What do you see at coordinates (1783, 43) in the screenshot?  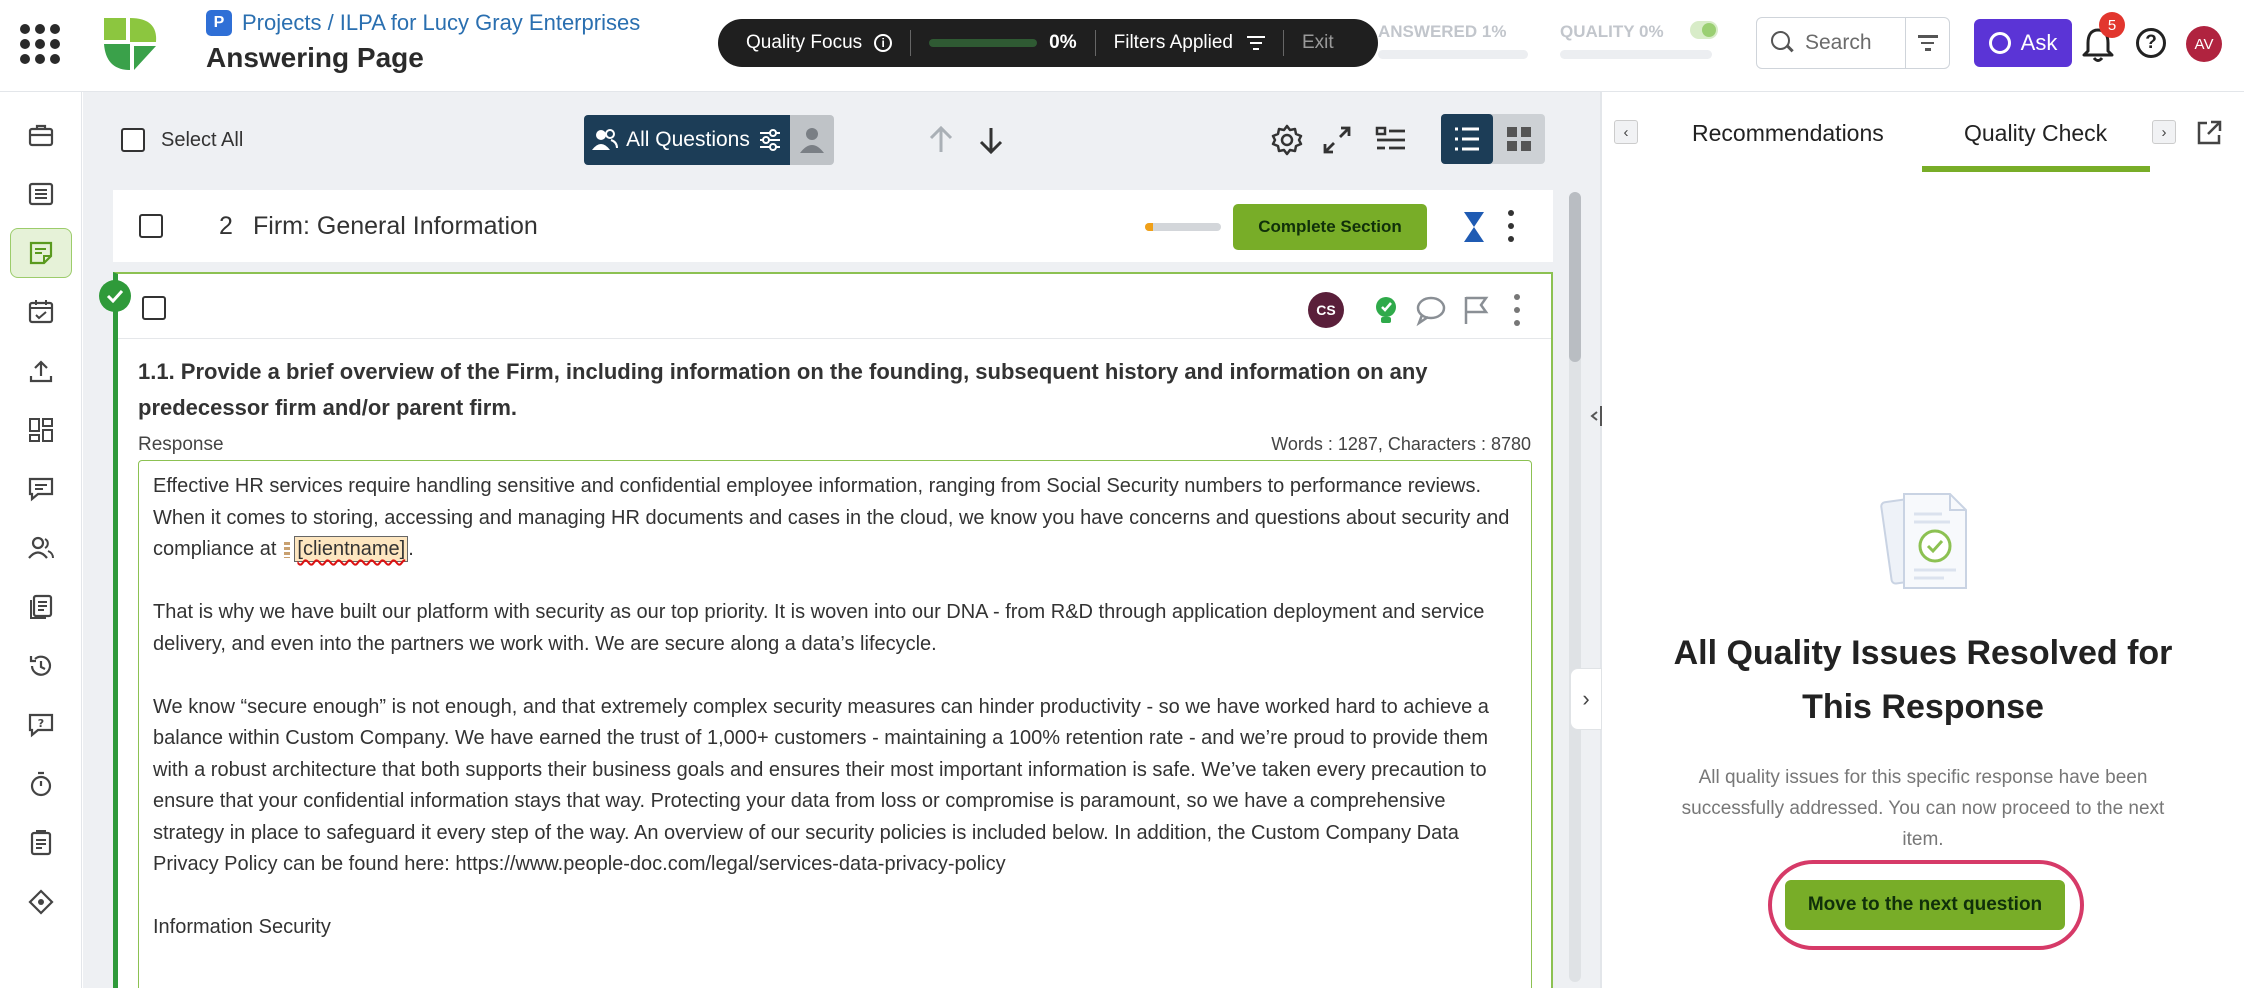 I see `search-icon` at bounding box center [1783, 43].